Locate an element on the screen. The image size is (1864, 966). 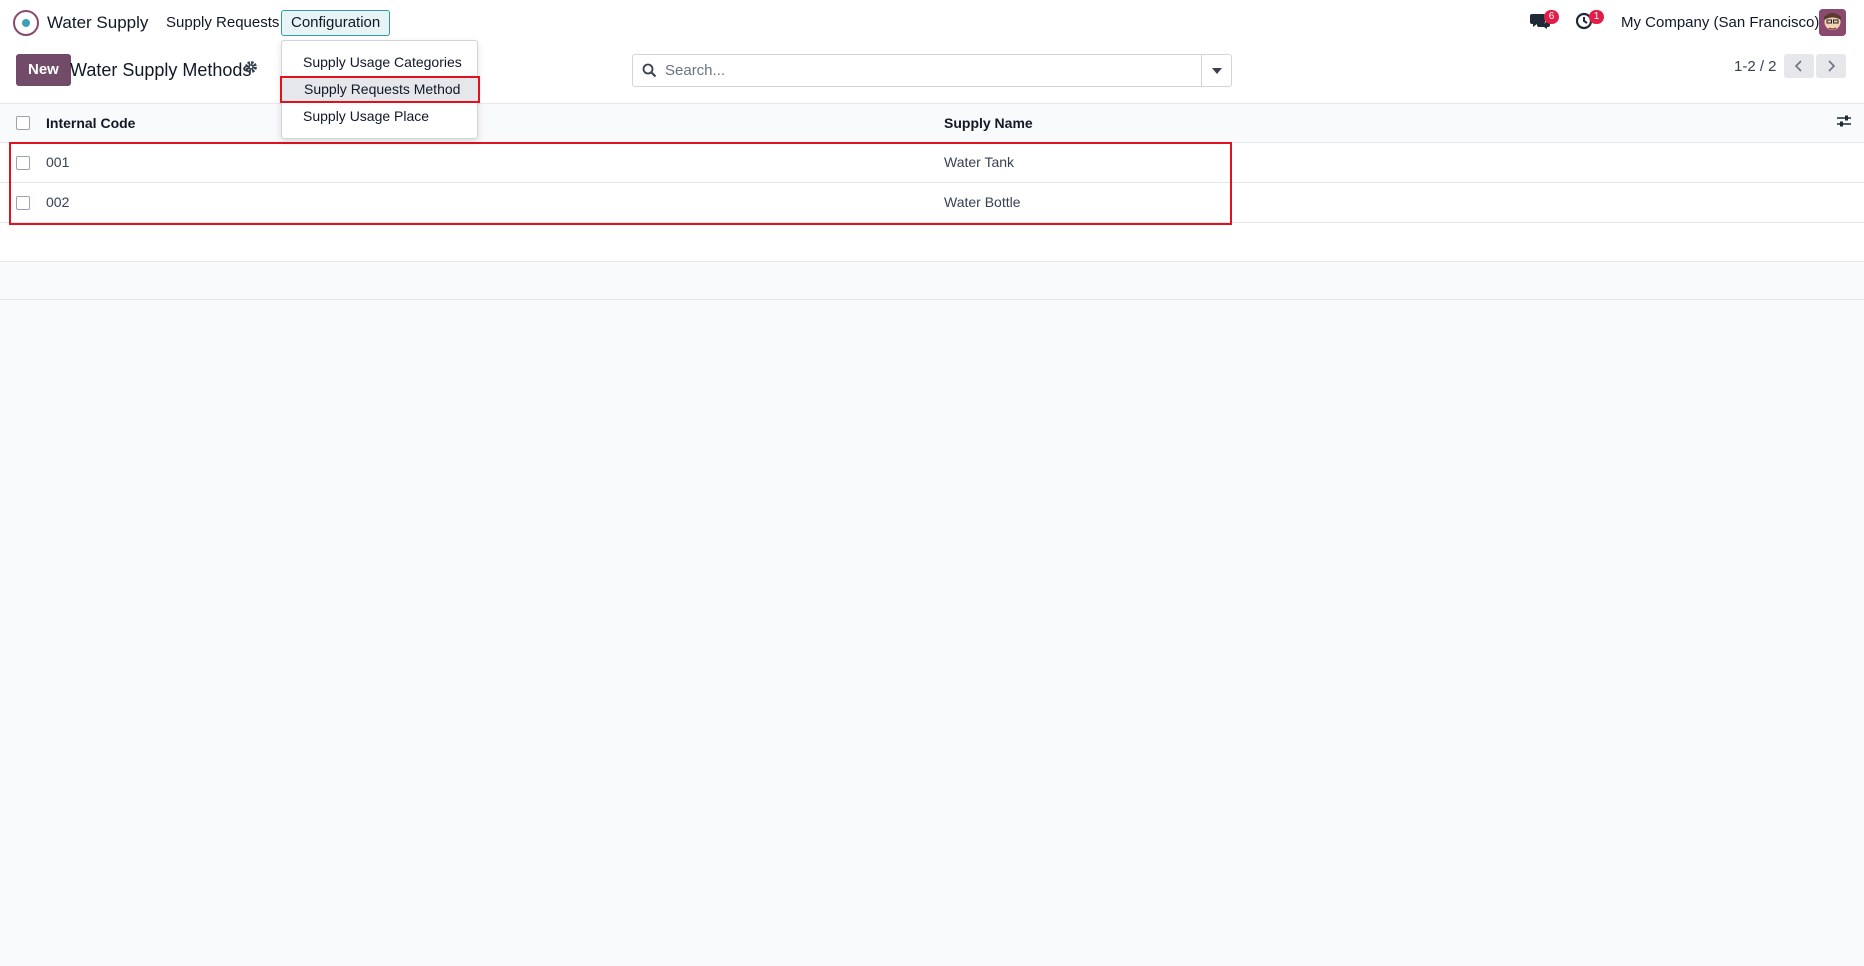
column-header-internal-code: Internal Code is located at coordinates (90, 123).